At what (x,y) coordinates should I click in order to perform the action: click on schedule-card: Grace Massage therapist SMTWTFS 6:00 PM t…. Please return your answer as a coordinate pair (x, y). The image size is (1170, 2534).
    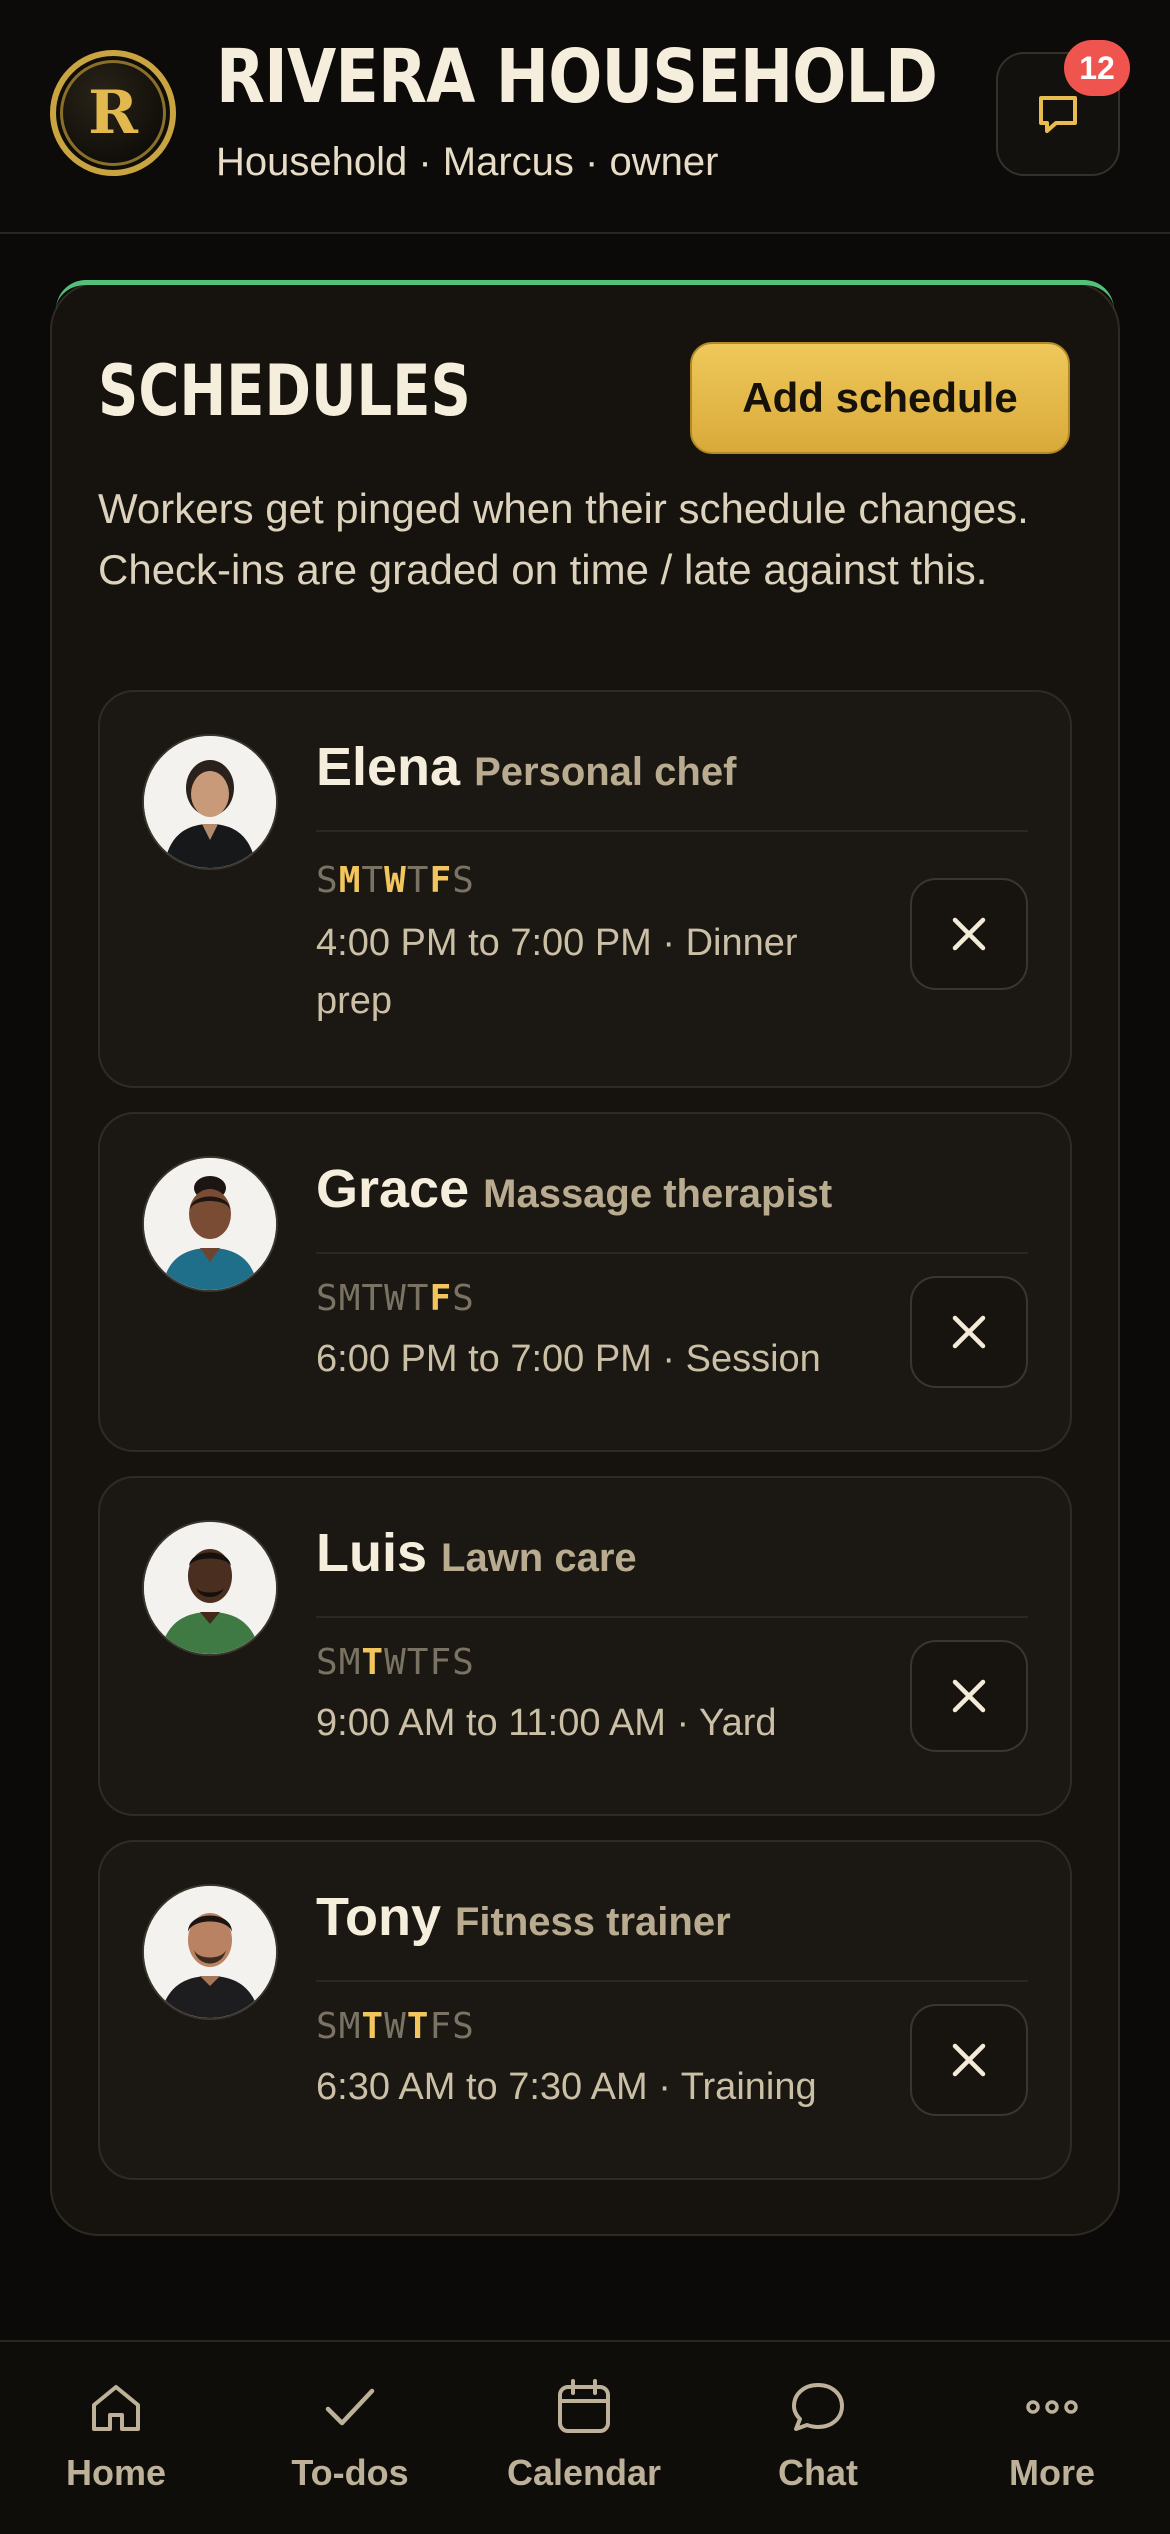
    Looking at the image, I should click on (585, 1282).